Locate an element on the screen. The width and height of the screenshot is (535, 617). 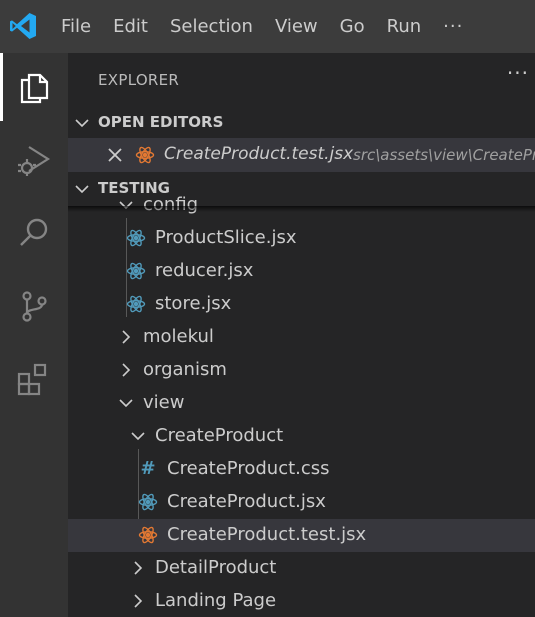
explorer-activity-button is located at coordinates (34, 87).